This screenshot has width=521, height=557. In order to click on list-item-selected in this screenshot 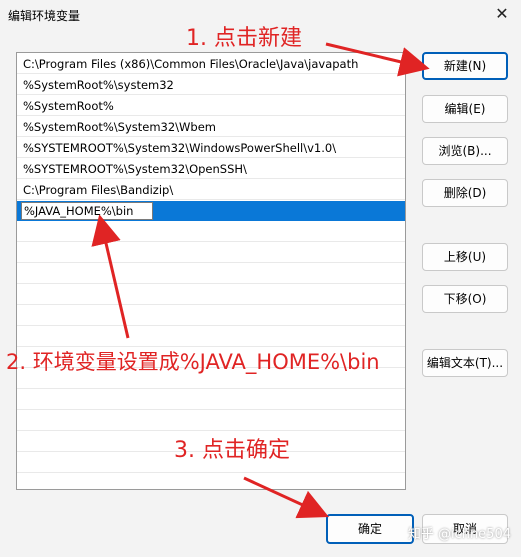, I will do `click(211, 211)`.